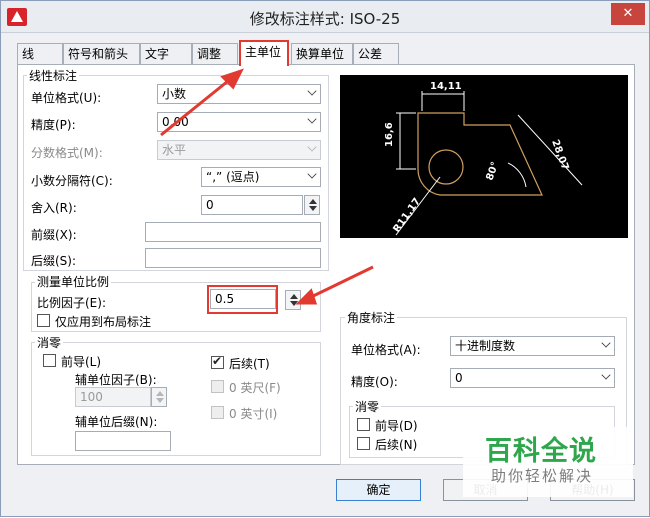  I want to click on sub-units-suffix-input, so click(123, 441).